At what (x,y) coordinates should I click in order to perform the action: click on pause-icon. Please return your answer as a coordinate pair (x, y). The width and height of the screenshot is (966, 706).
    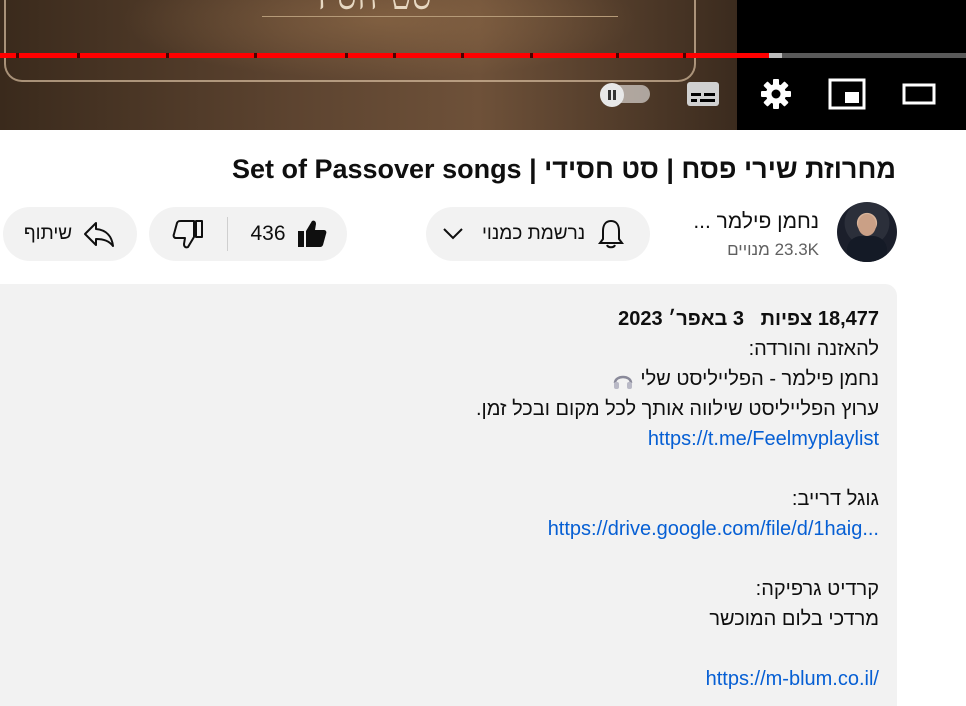
    Looking at the image, I should click on (612, 95).